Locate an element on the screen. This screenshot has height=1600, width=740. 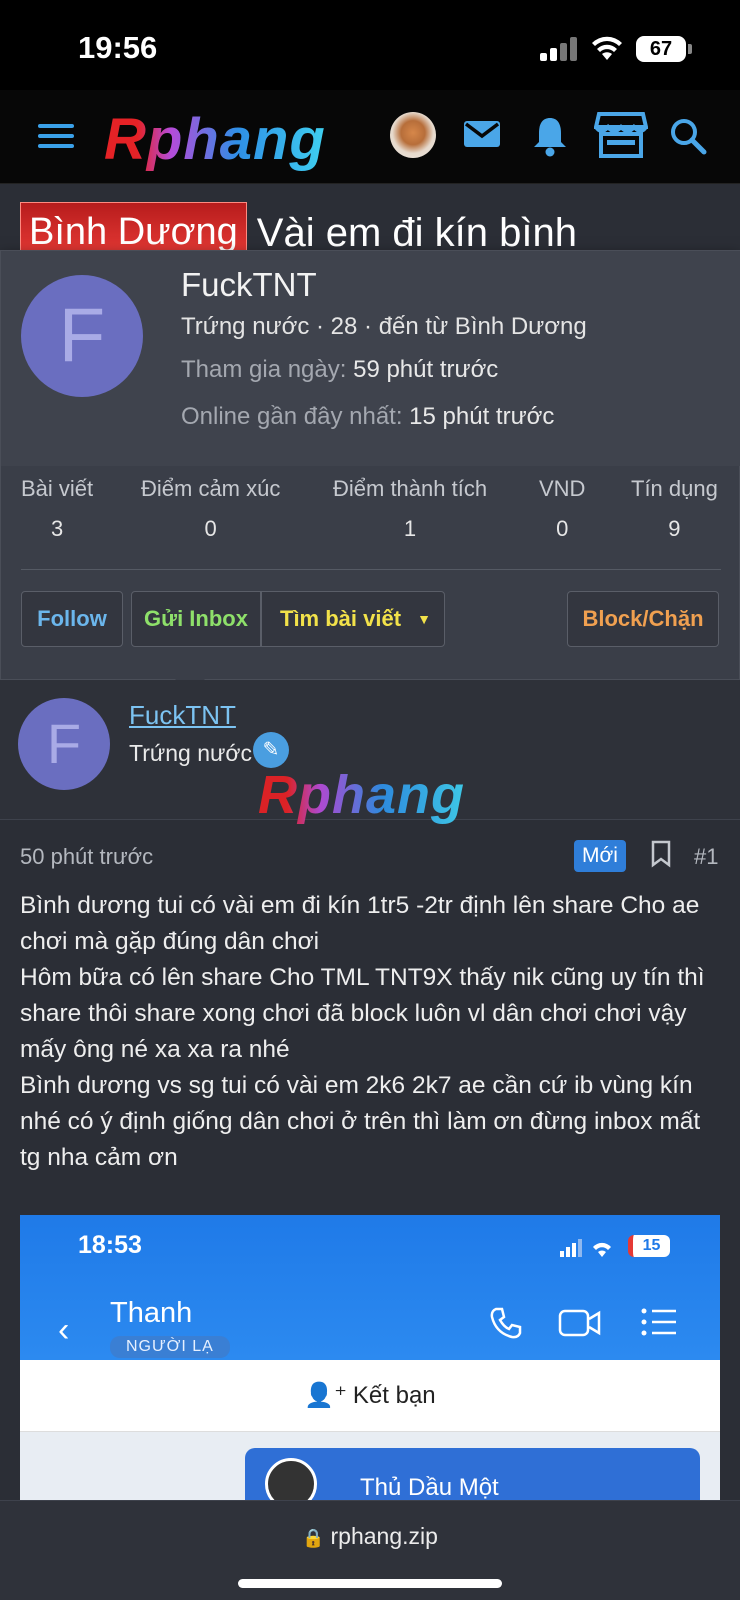
stat-posts: Bài viết 3 is located at coordinates (57, 509).